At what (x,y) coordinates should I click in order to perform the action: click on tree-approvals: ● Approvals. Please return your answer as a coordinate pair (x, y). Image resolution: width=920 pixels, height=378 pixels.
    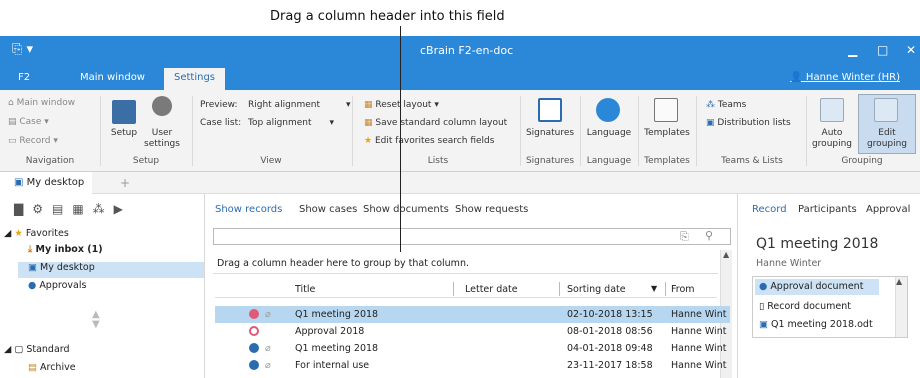
    Looking at the image, I should click on (57, 288).